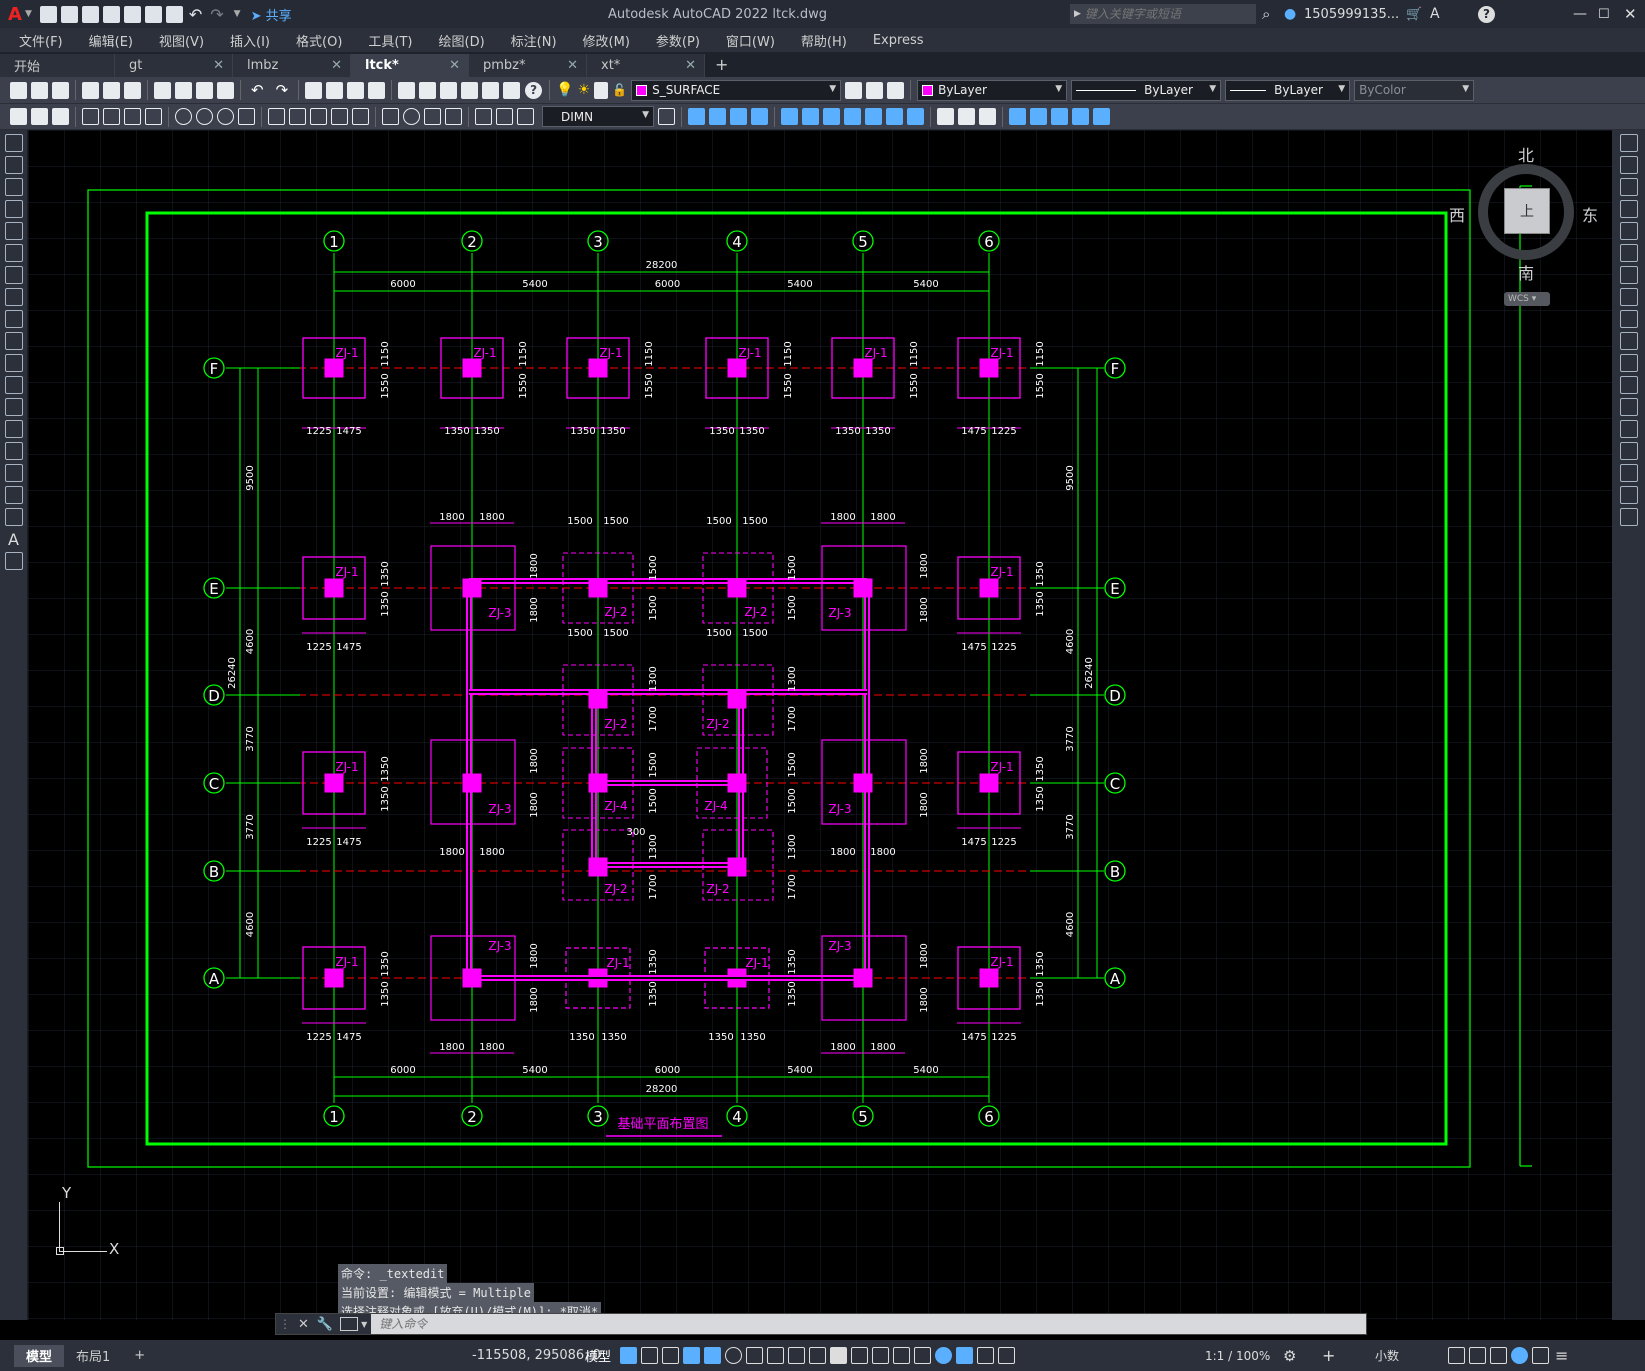 The width and height of the screenshot is (1645, 1371). I want to click on units-value: 小数, so click(1387, 1355).